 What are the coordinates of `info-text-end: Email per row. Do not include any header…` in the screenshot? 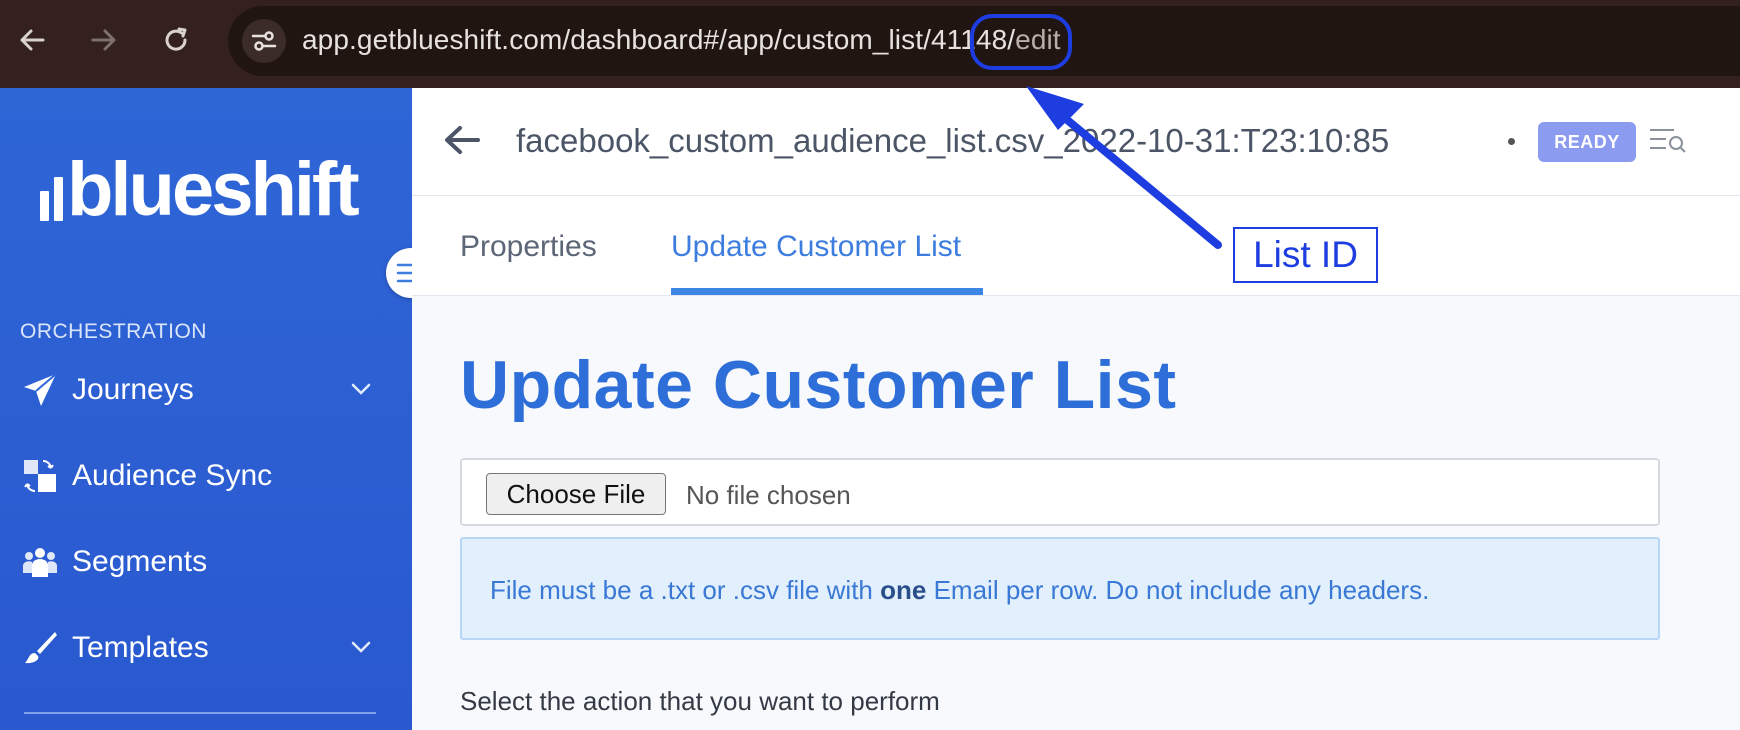 It's located at (1178, 590).